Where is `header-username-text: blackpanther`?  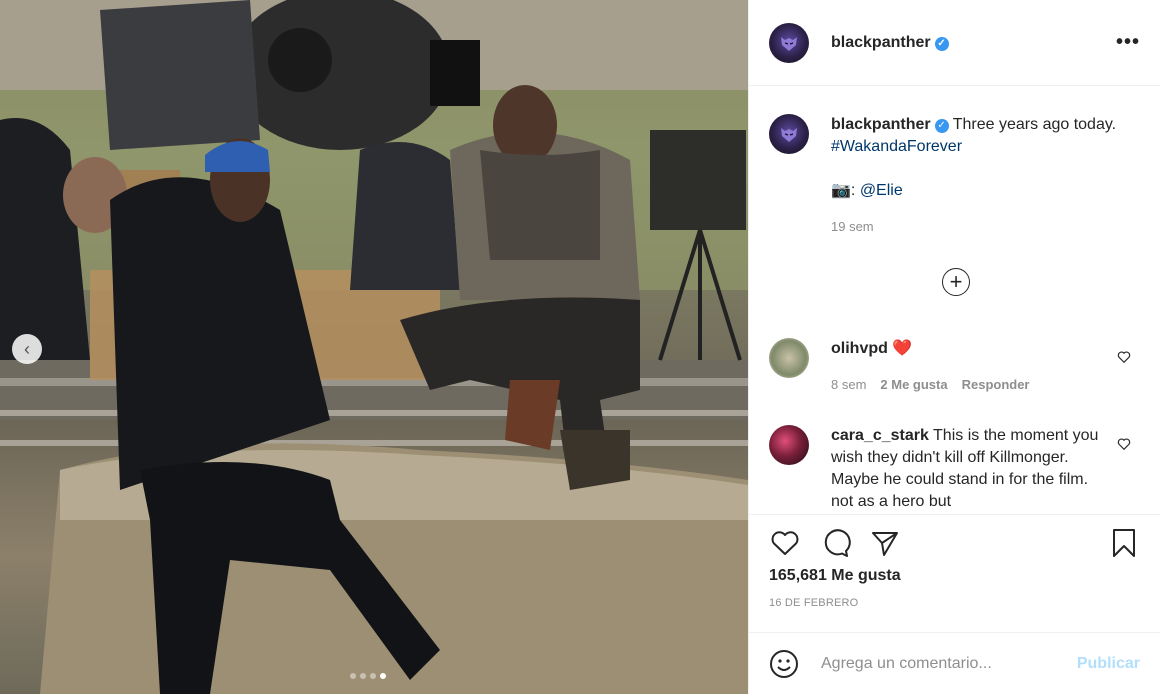 header-username-text: blackpanther is located at coordinates (881, 42).